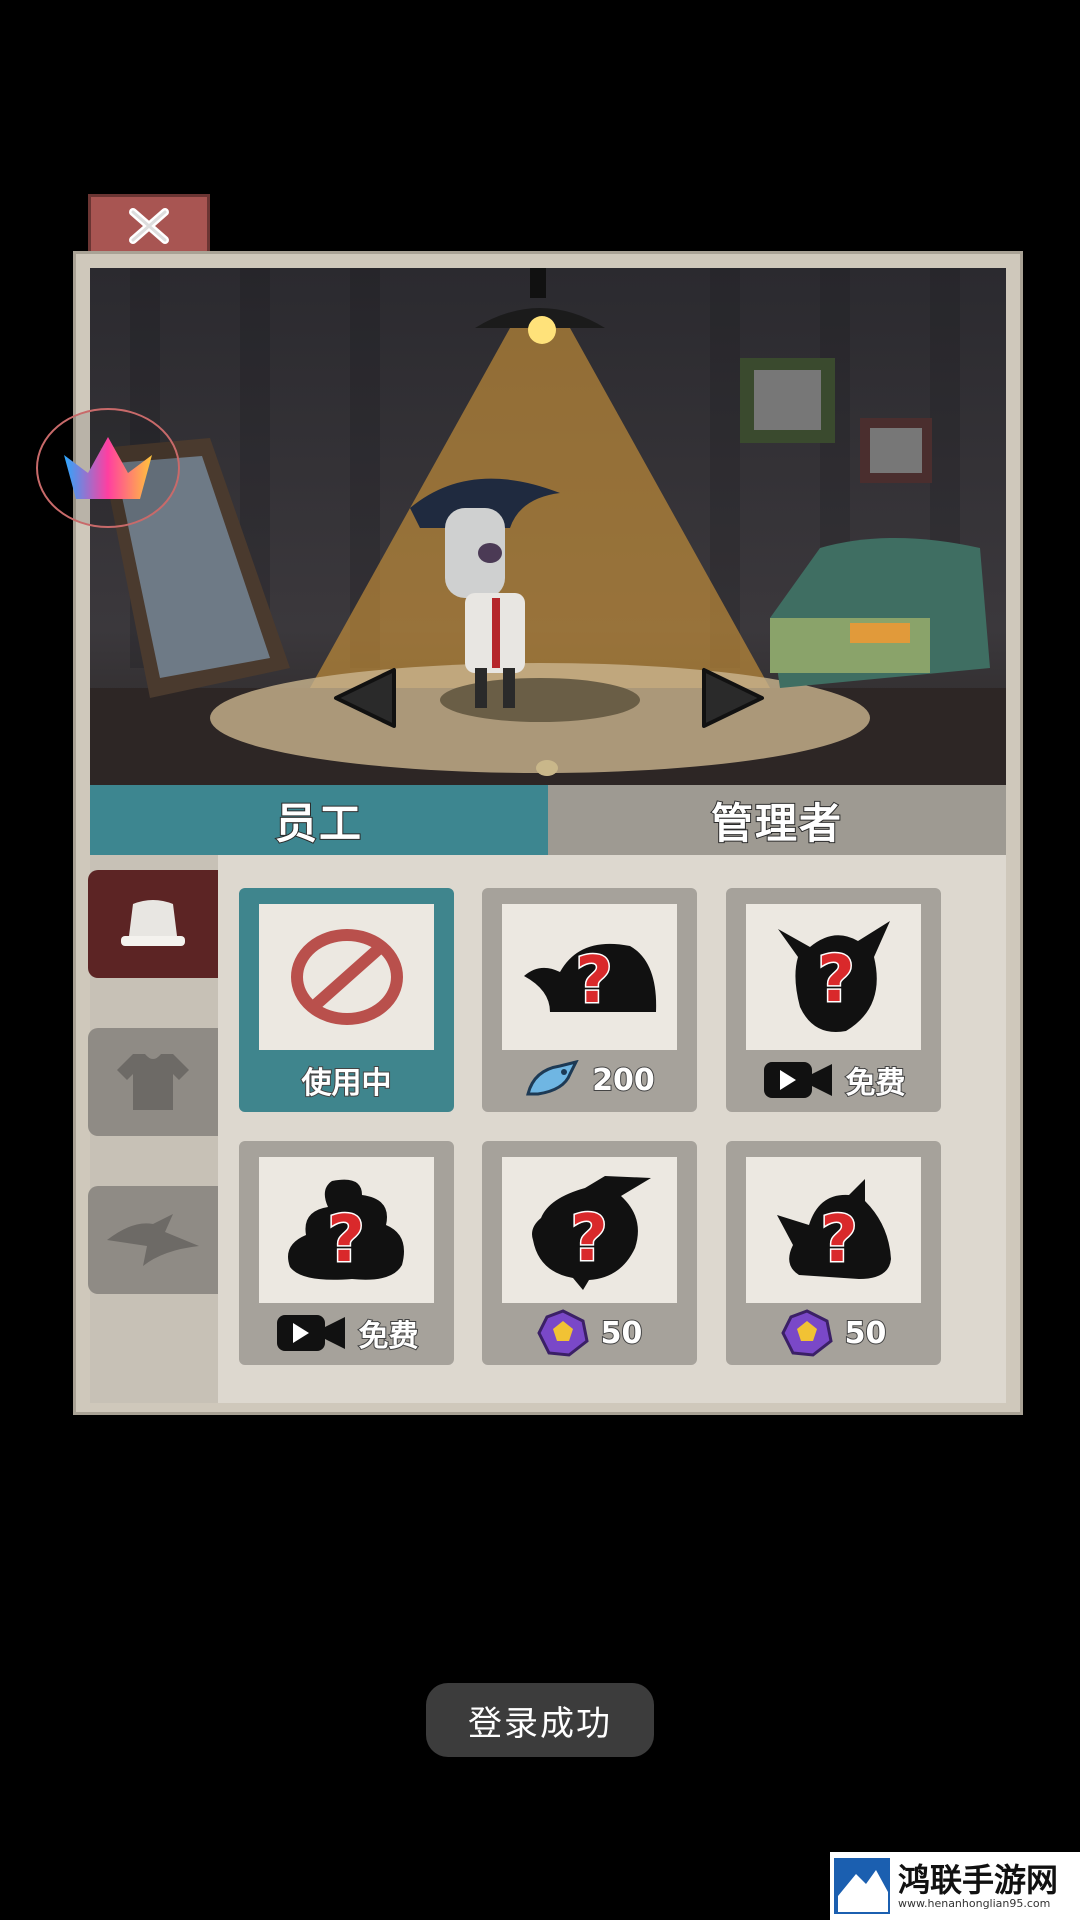 The height and width of the screenshot is (1920, 1080). I want to click on next-character-button, so click(733, 700).